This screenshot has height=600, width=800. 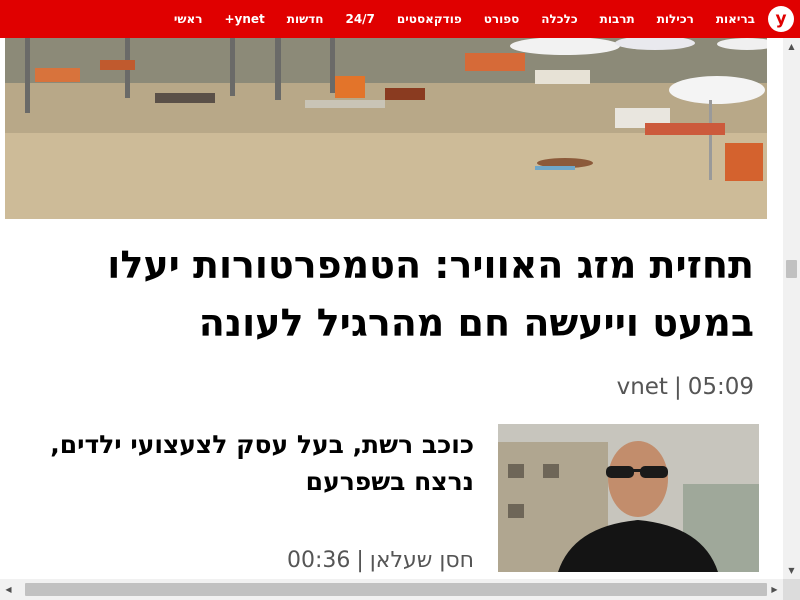 What do you see at coordinates (559, 19) in the screenshot?
I see `nav-item-economy: כלכלה` at bounding box center [559, 19].